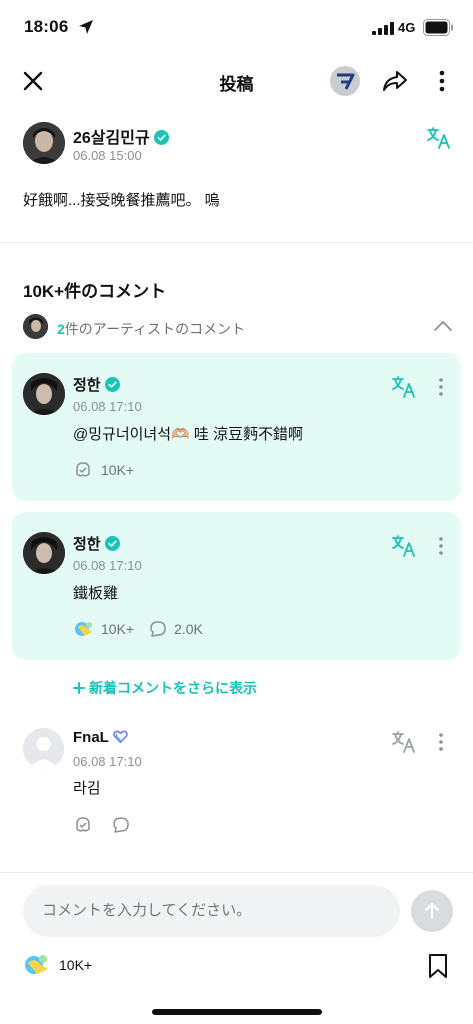 The height and width of the screenshot is (1024, 473). Describe the element at coordinates (91, 737) in the screenshot. I see `commenter-name-text: FnaL` at that location.